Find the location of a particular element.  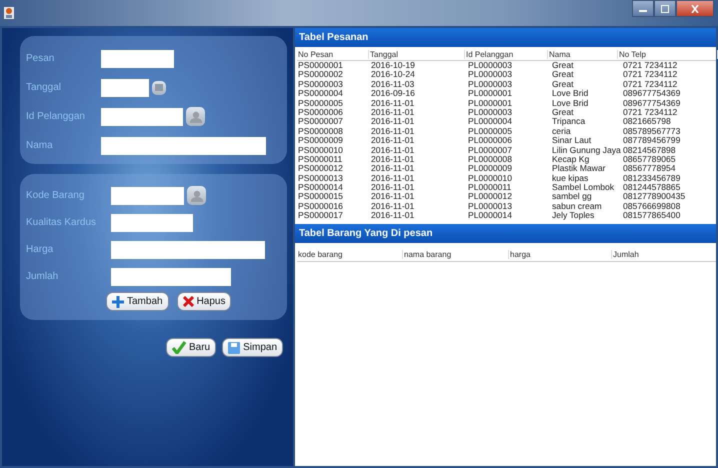

table-cell-text: 2016-10-24 is located at coordinates (393, 75).